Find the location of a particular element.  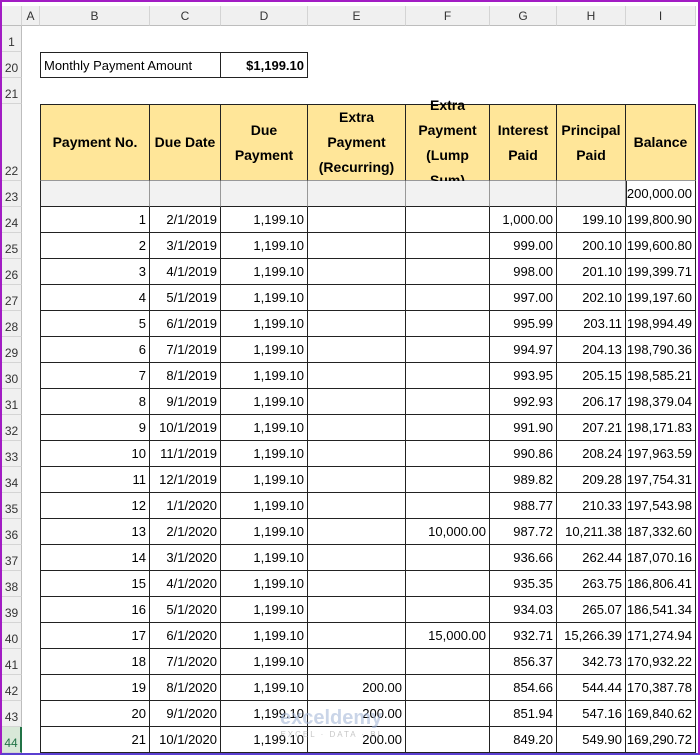

table-cell: 342.73 is located at coordinates (591, 662).